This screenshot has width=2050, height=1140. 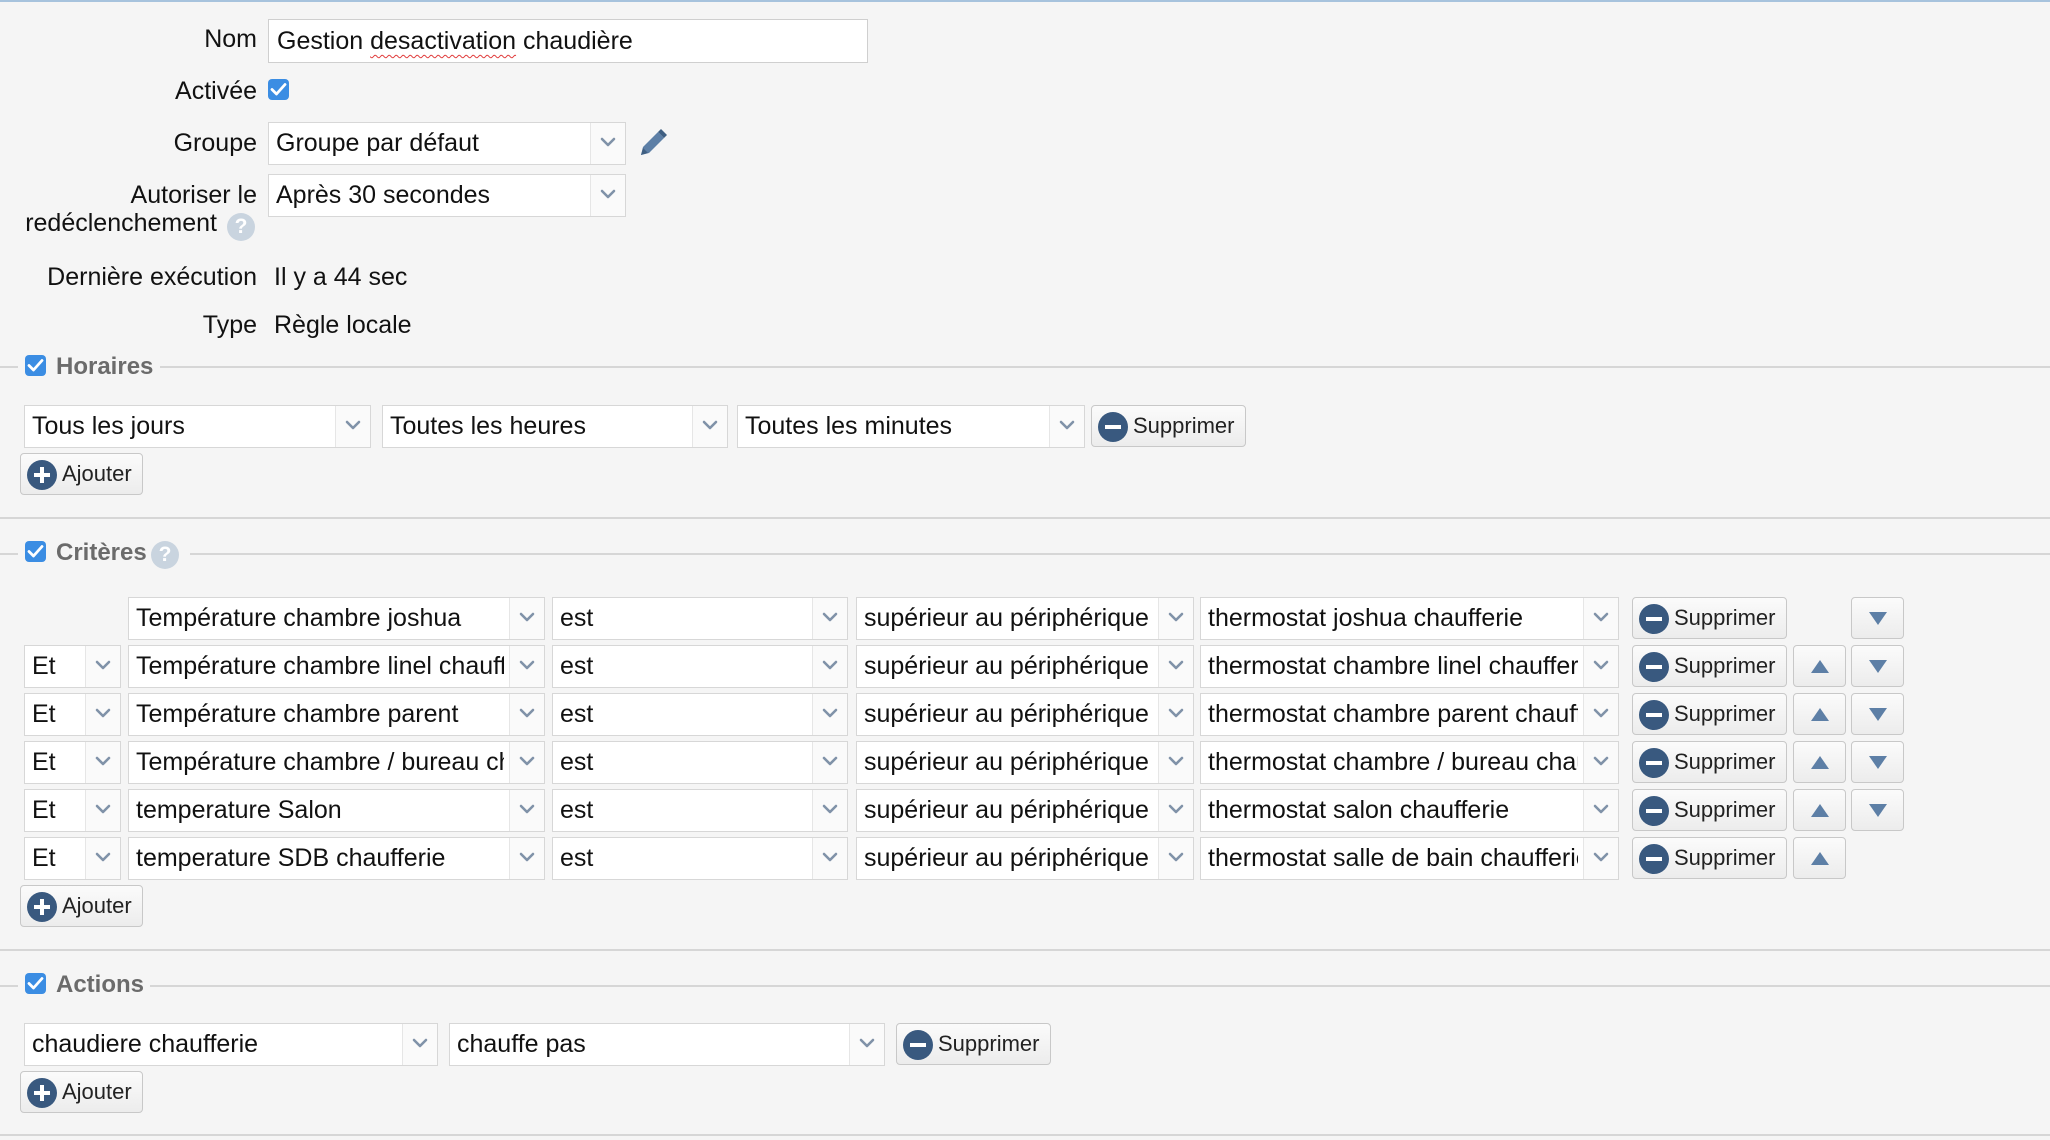 What do you see at coordinates (1409, 810) in the screenshot?
I see `critere-target-select: thermostat salon chaufferie` at bounding box center [1409, 810].